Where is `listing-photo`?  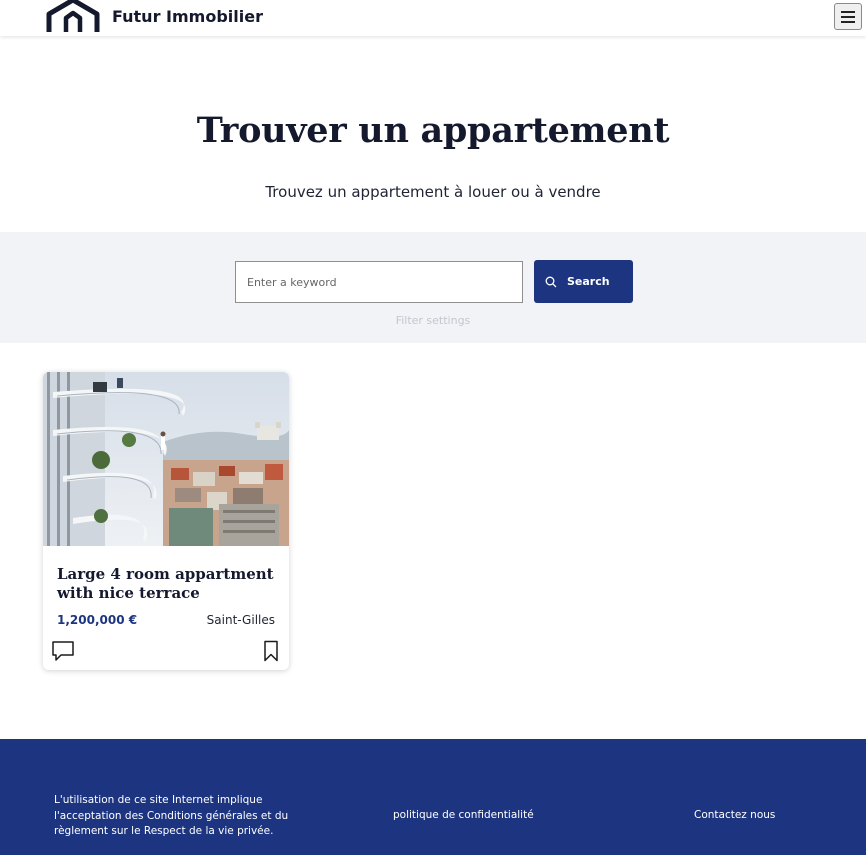
listing-photo is located at coordinates (166, 459).